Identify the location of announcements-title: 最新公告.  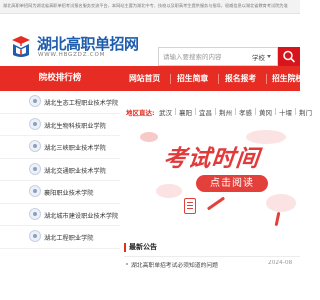
(143, 247).